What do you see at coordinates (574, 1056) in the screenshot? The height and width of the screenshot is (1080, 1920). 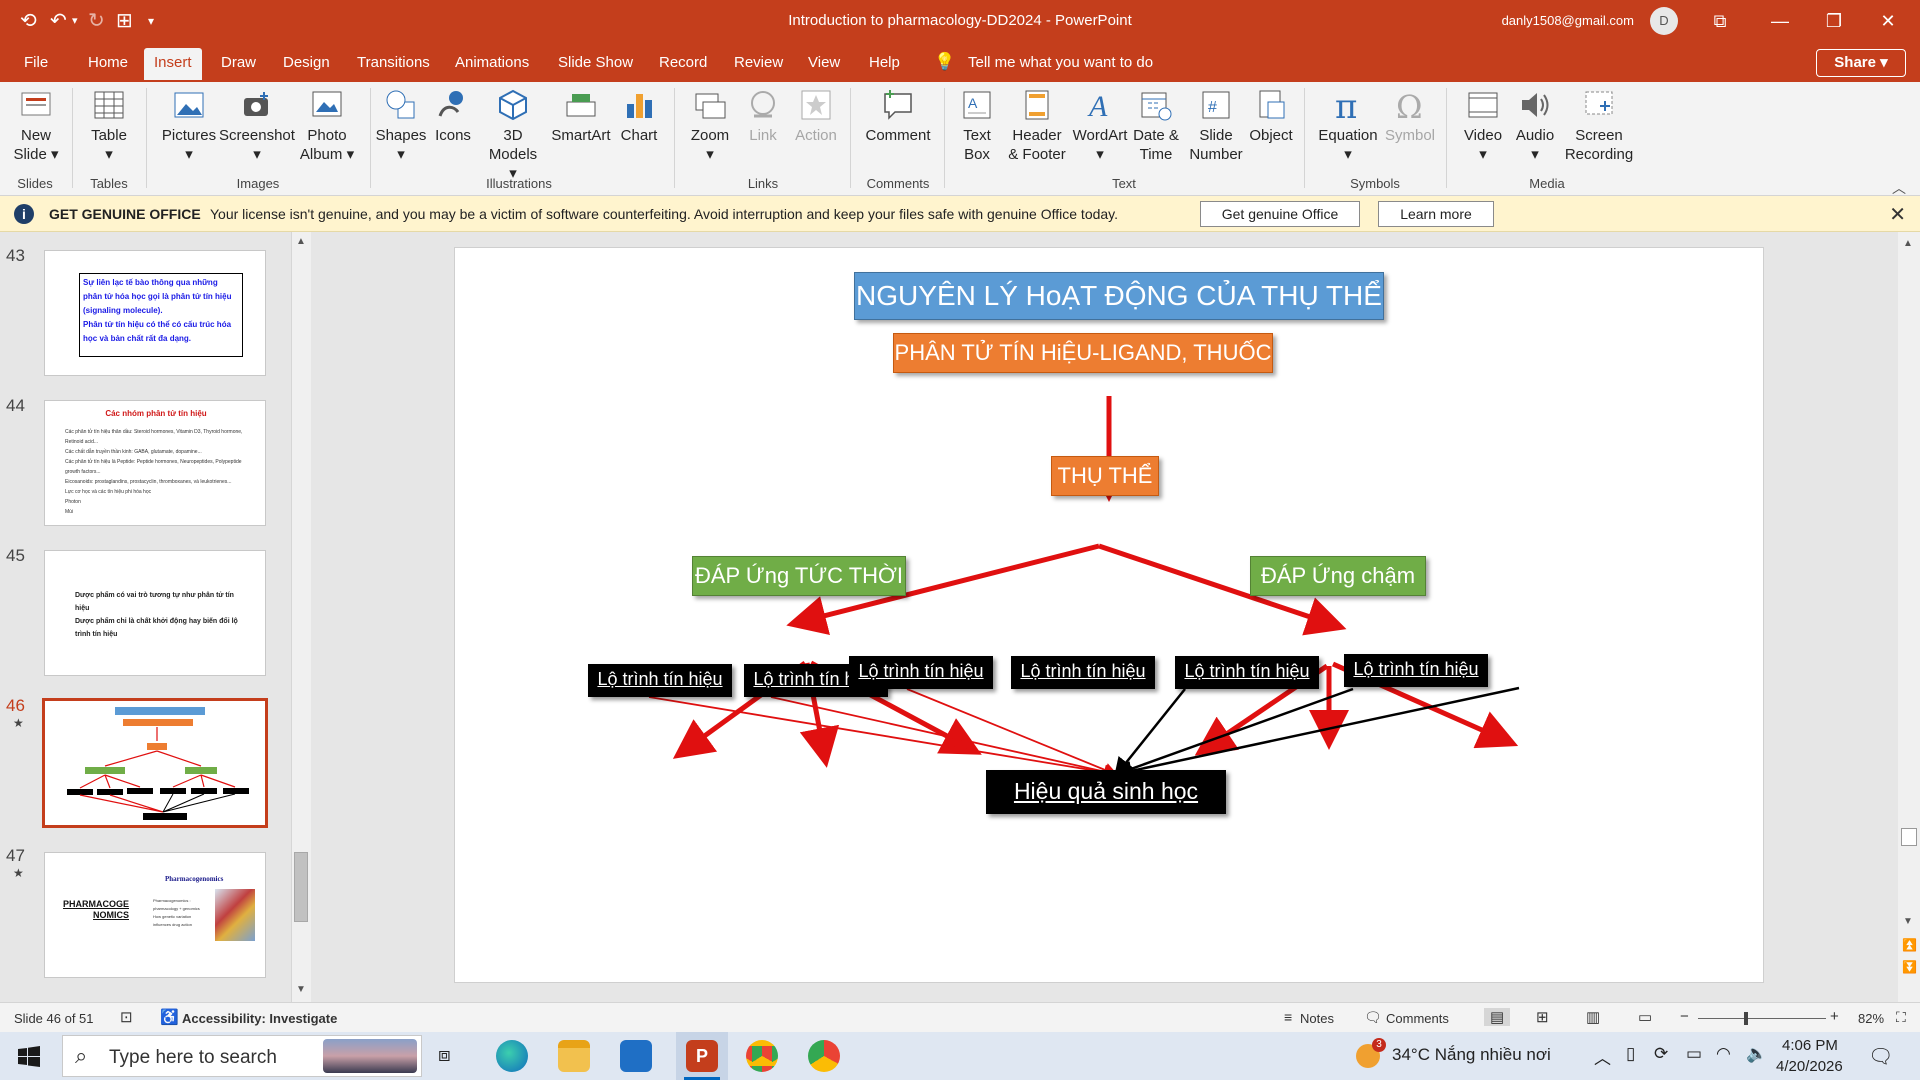 I see `file-explorer-icon` at bounding box center [574, 1056].